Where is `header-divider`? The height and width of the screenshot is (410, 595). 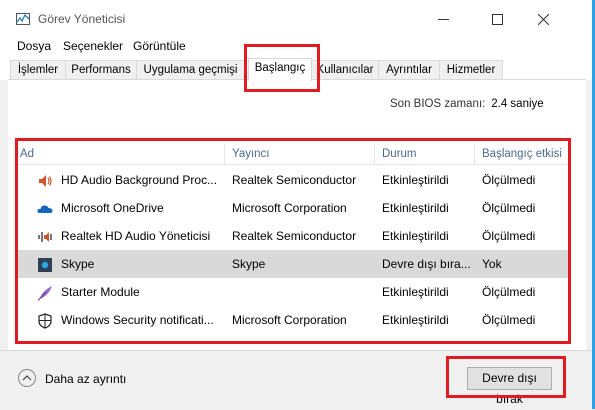
header-divider is located at coordinates (292, 164).